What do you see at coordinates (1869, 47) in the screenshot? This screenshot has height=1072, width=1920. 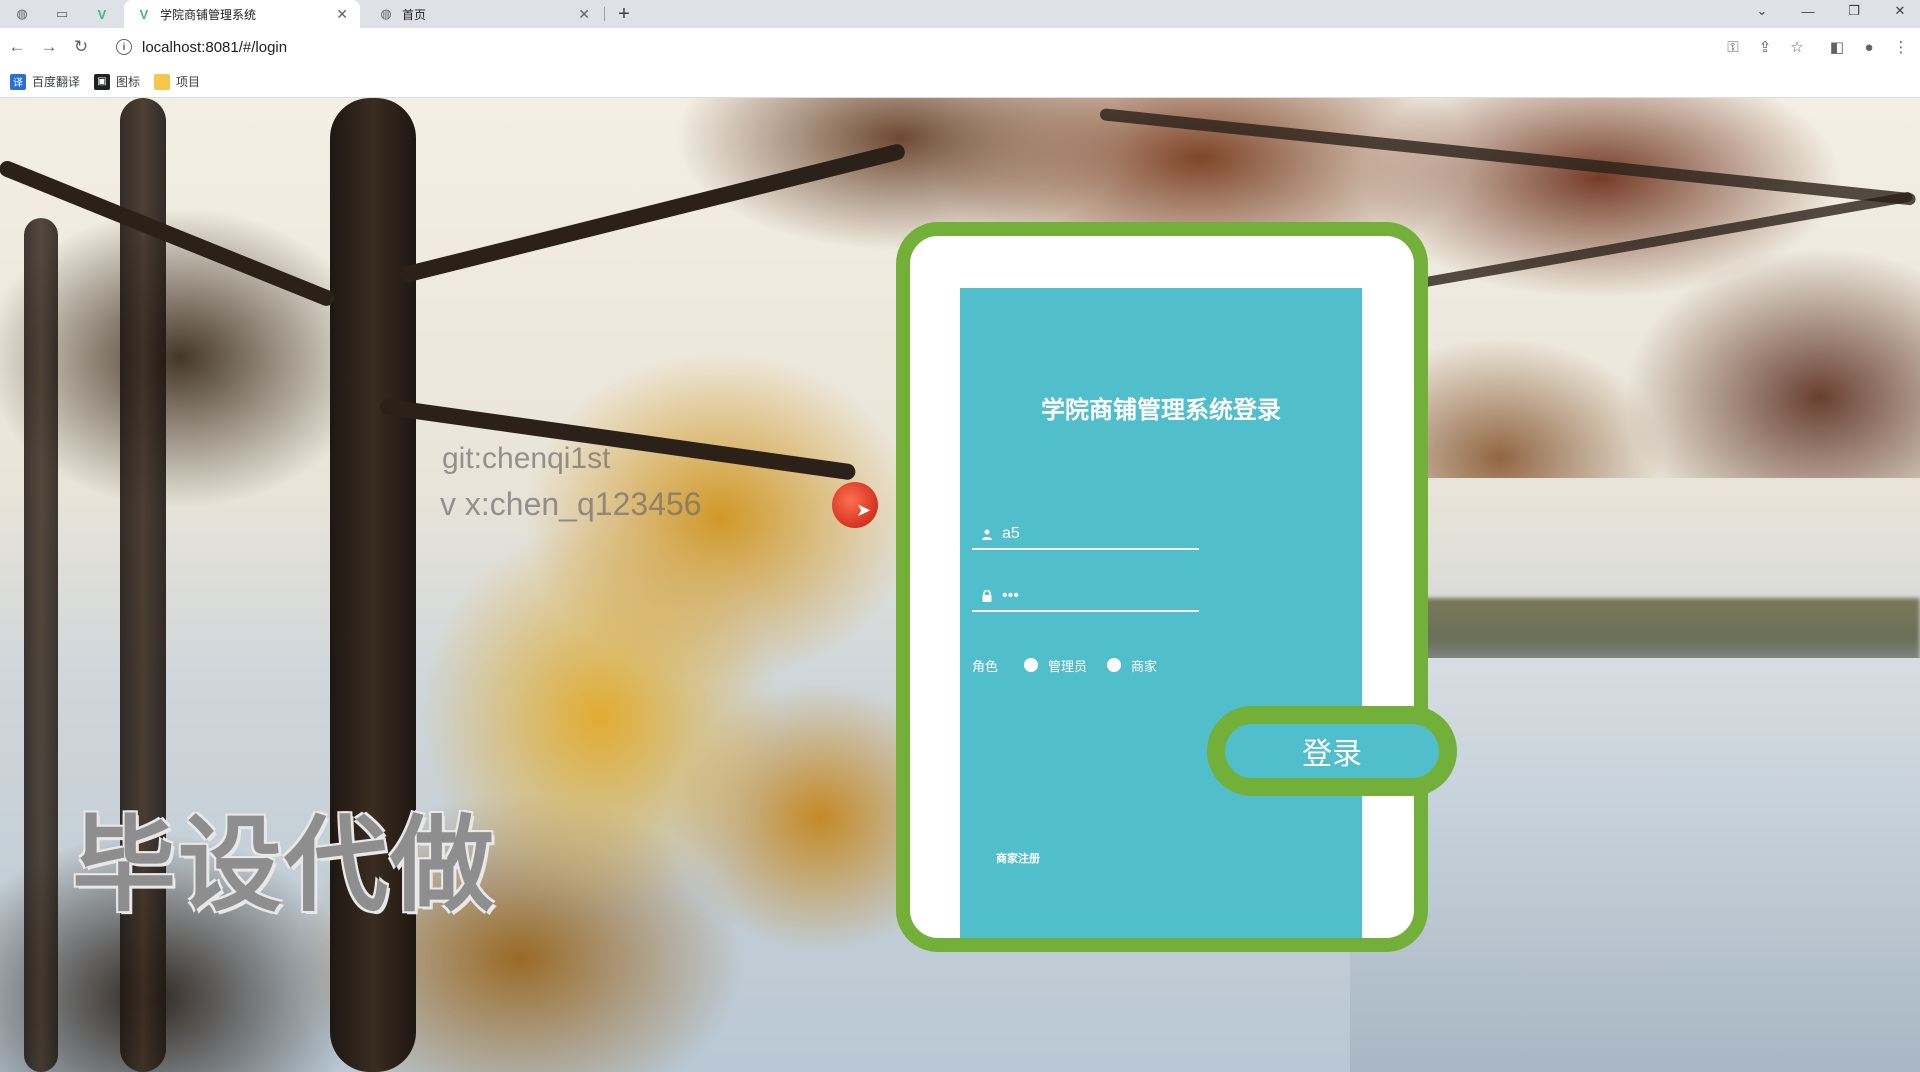 I see `profile-icon: ●` at bounding box center [1869, 47].